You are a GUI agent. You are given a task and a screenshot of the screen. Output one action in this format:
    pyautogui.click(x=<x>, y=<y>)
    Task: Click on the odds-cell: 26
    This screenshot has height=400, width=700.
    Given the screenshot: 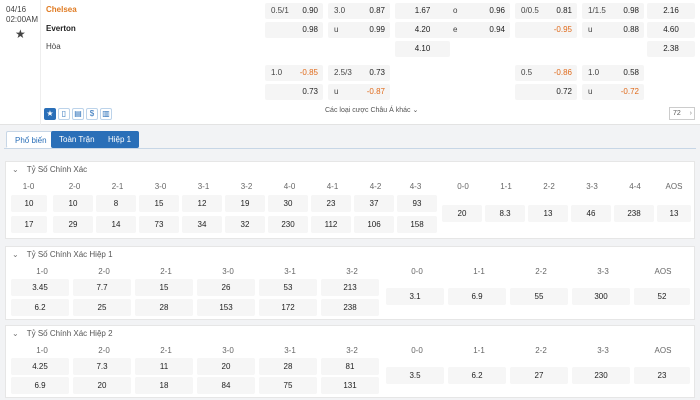 What is the action you would take?
    pyautogui.click(x=226, y=287)
    